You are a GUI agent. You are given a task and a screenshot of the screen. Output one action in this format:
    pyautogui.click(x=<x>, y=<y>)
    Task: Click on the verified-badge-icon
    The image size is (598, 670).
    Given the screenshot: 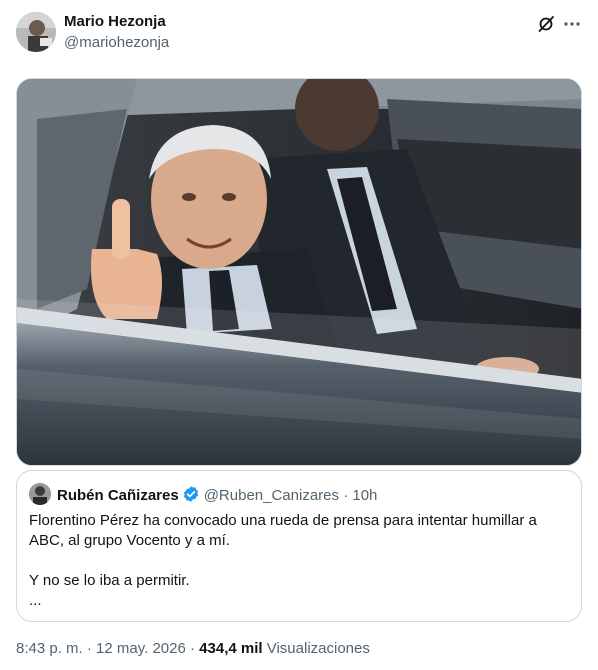 What is the action you would take?
    pyautogui.click(x=191, y=494)
    